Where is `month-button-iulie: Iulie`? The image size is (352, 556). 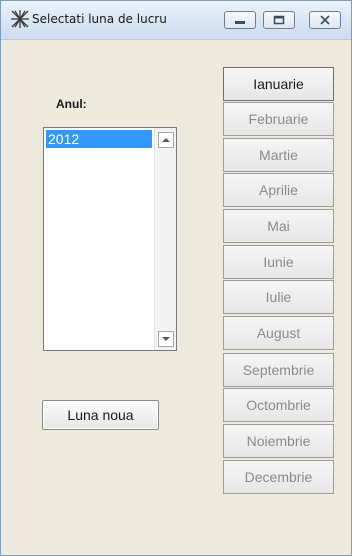 month-button-iulie: Iulie is located at coordinates (278, 297).